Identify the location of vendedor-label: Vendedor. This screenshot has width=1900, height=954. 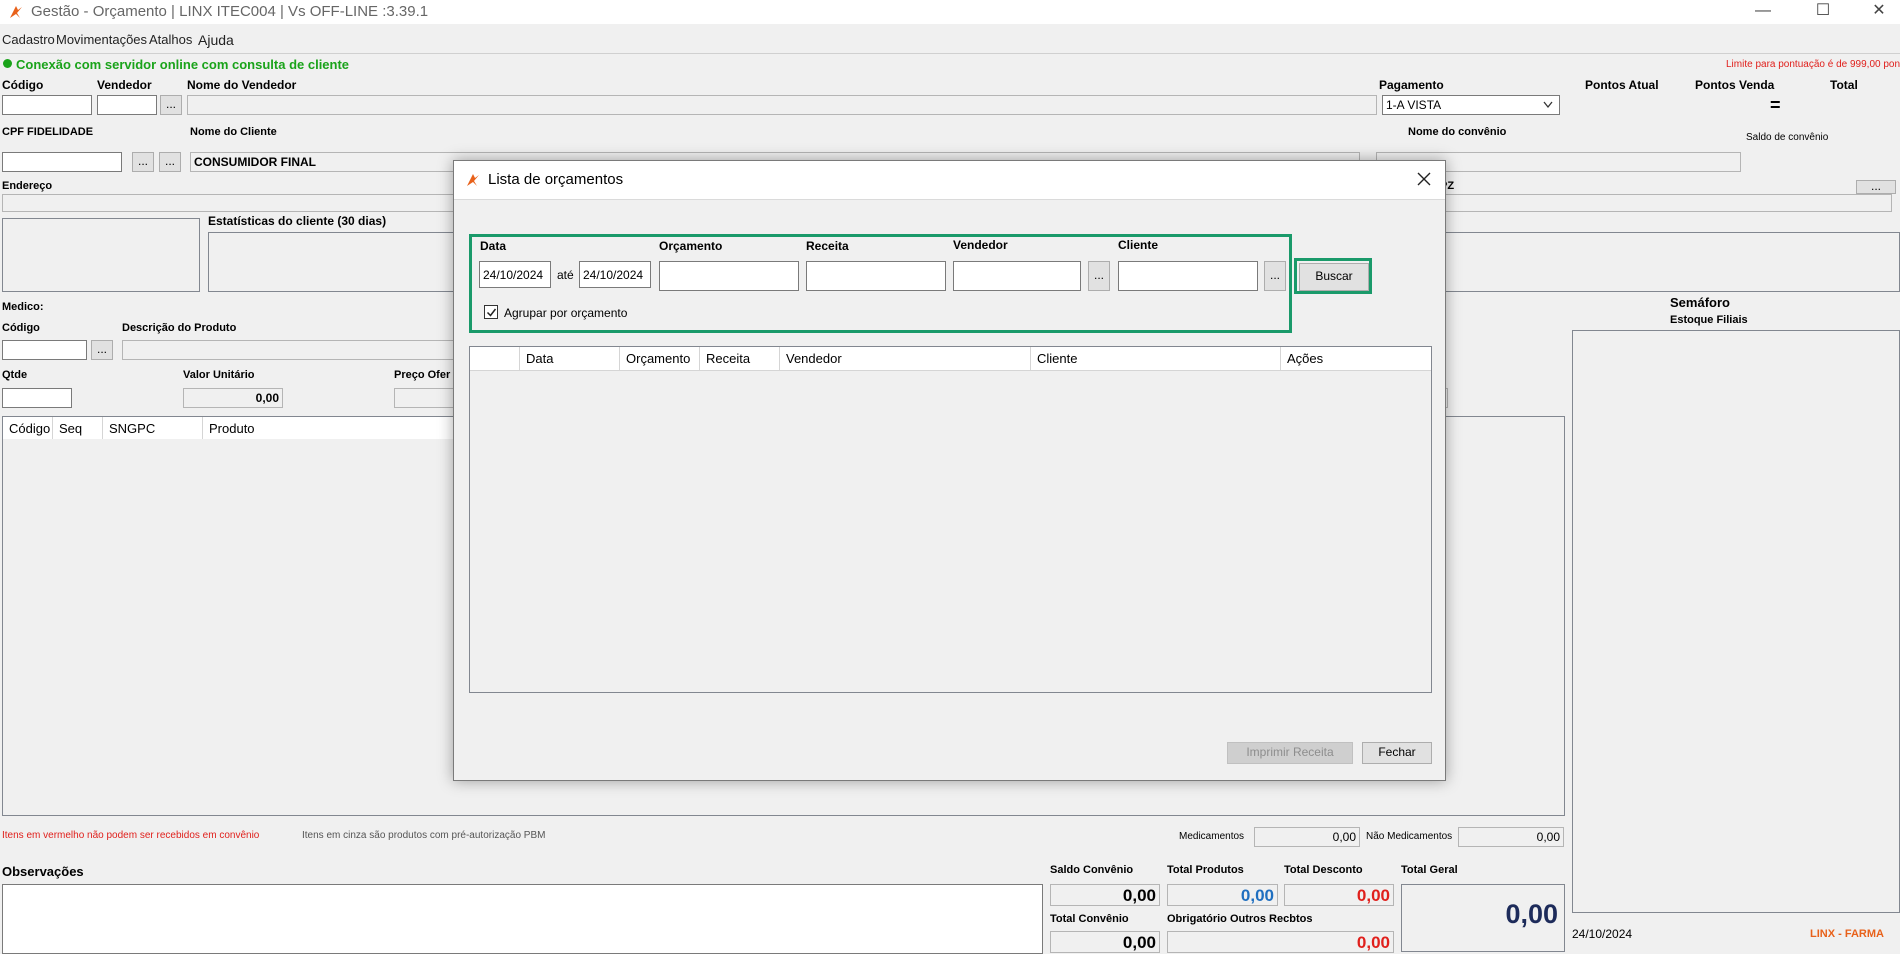
(124, 85).